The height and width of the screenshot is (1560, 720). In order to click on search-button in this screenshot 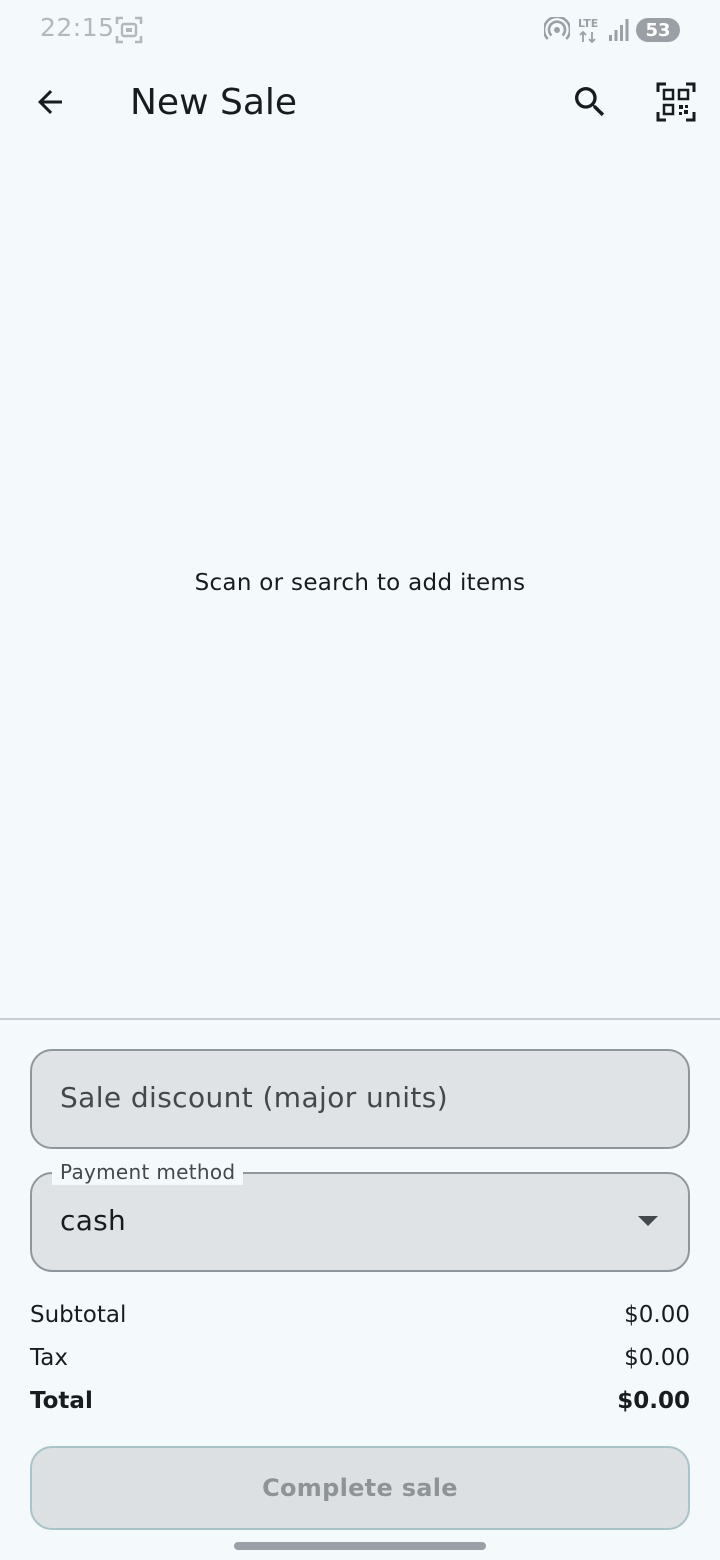, I will do `click(590, 104)`.